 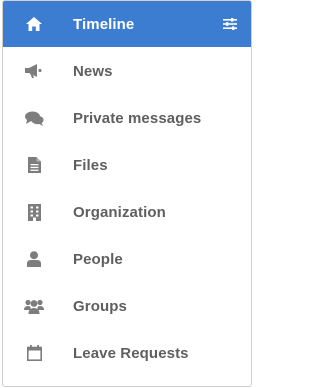 What do you see at coordinates (104, 24) in the screenshot?
I see `sidebar-item-label: Timeline` at bounding box center [104, 24].